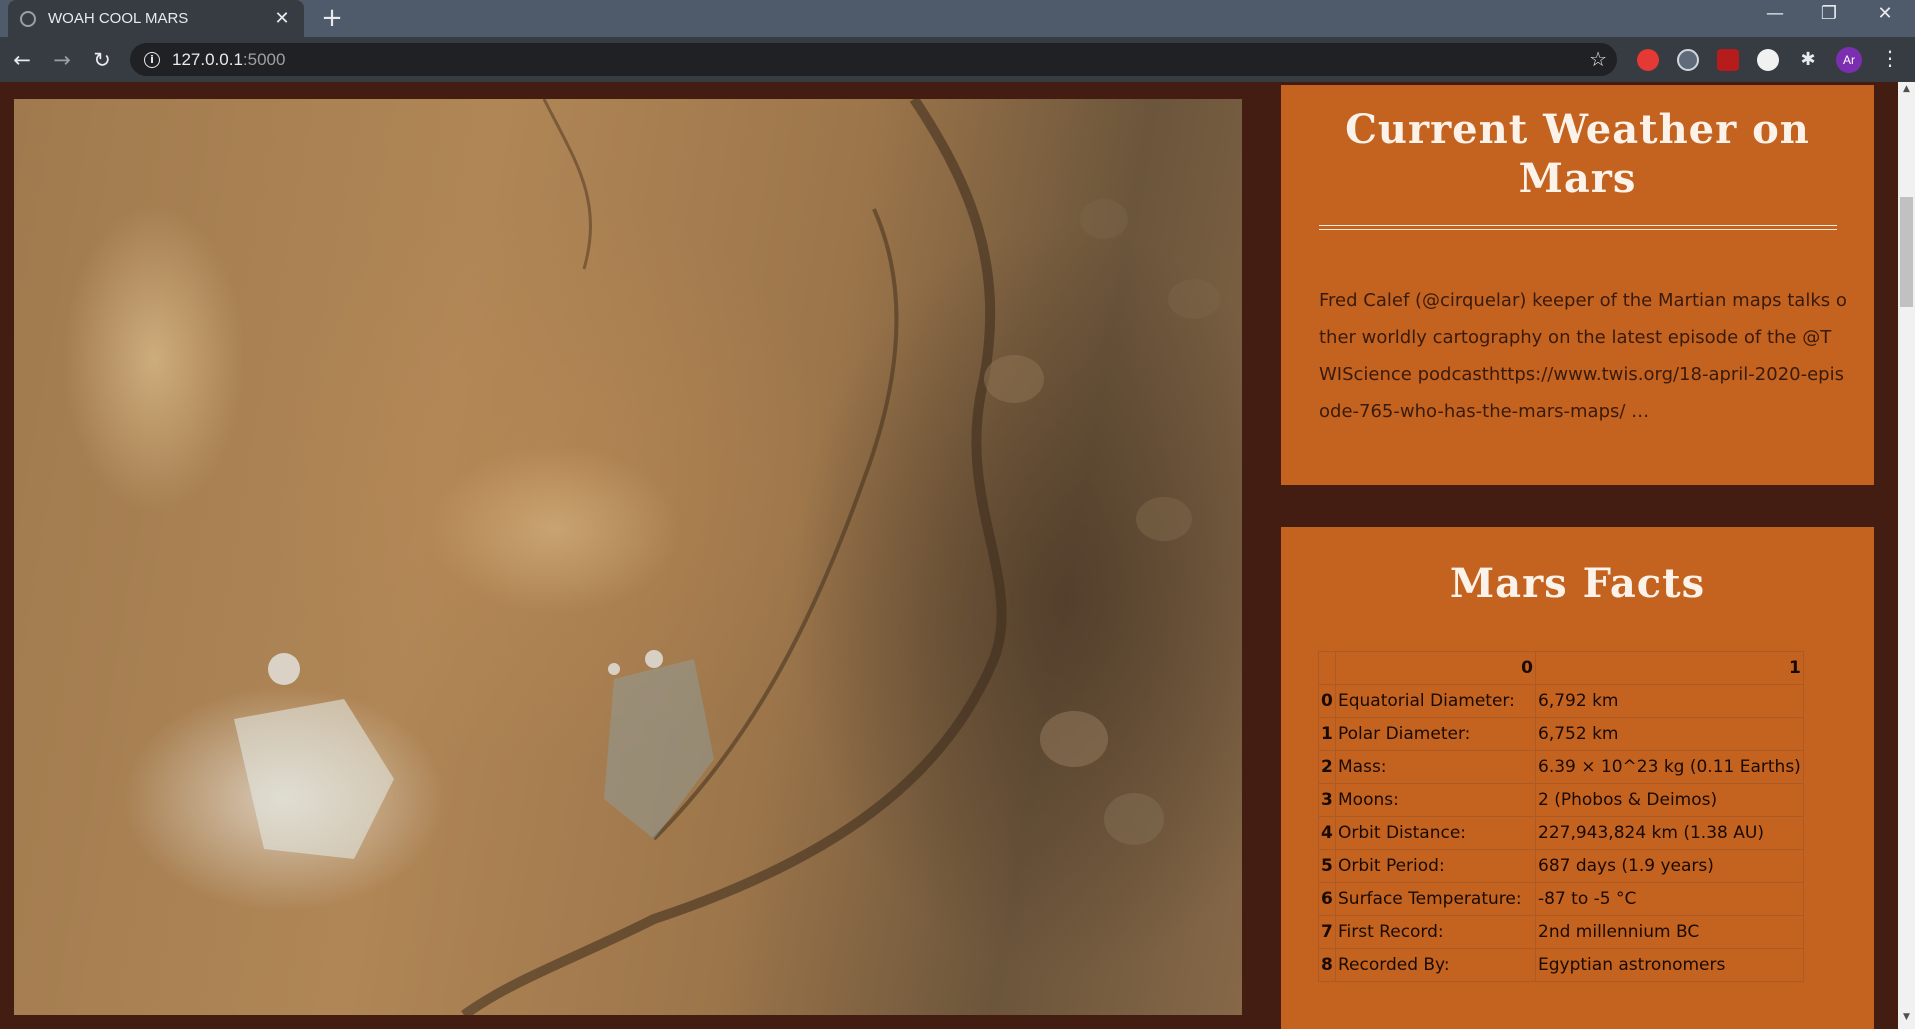 This screenshot has width=1915, height=1029. Describe the element at coordinates (102, 60) in the screenshot. I see `reload-icon: ↻` at that location.